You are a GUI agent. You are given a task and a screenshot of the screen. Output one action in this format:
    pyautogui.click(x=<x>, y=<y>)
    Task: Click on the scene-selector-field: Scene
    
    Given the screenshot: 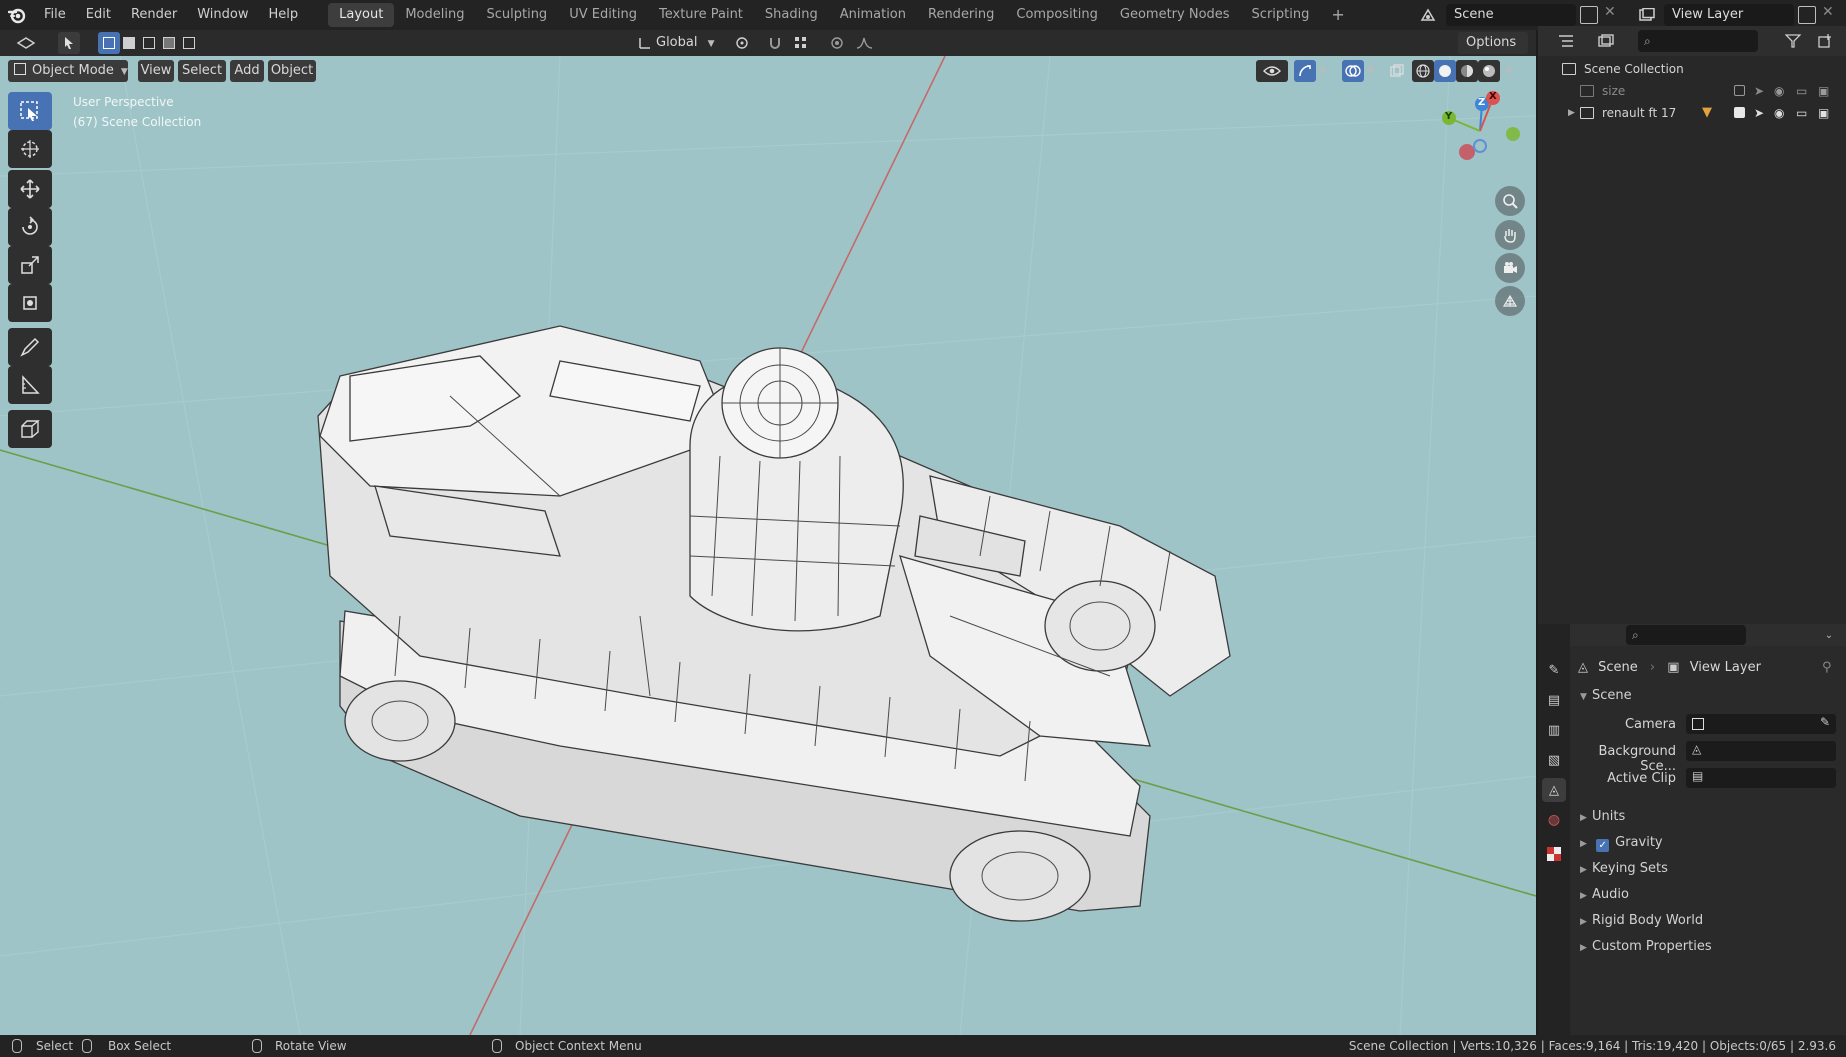 What is the action you would take?
    pyautogui.click(x=1511, y=15)
    